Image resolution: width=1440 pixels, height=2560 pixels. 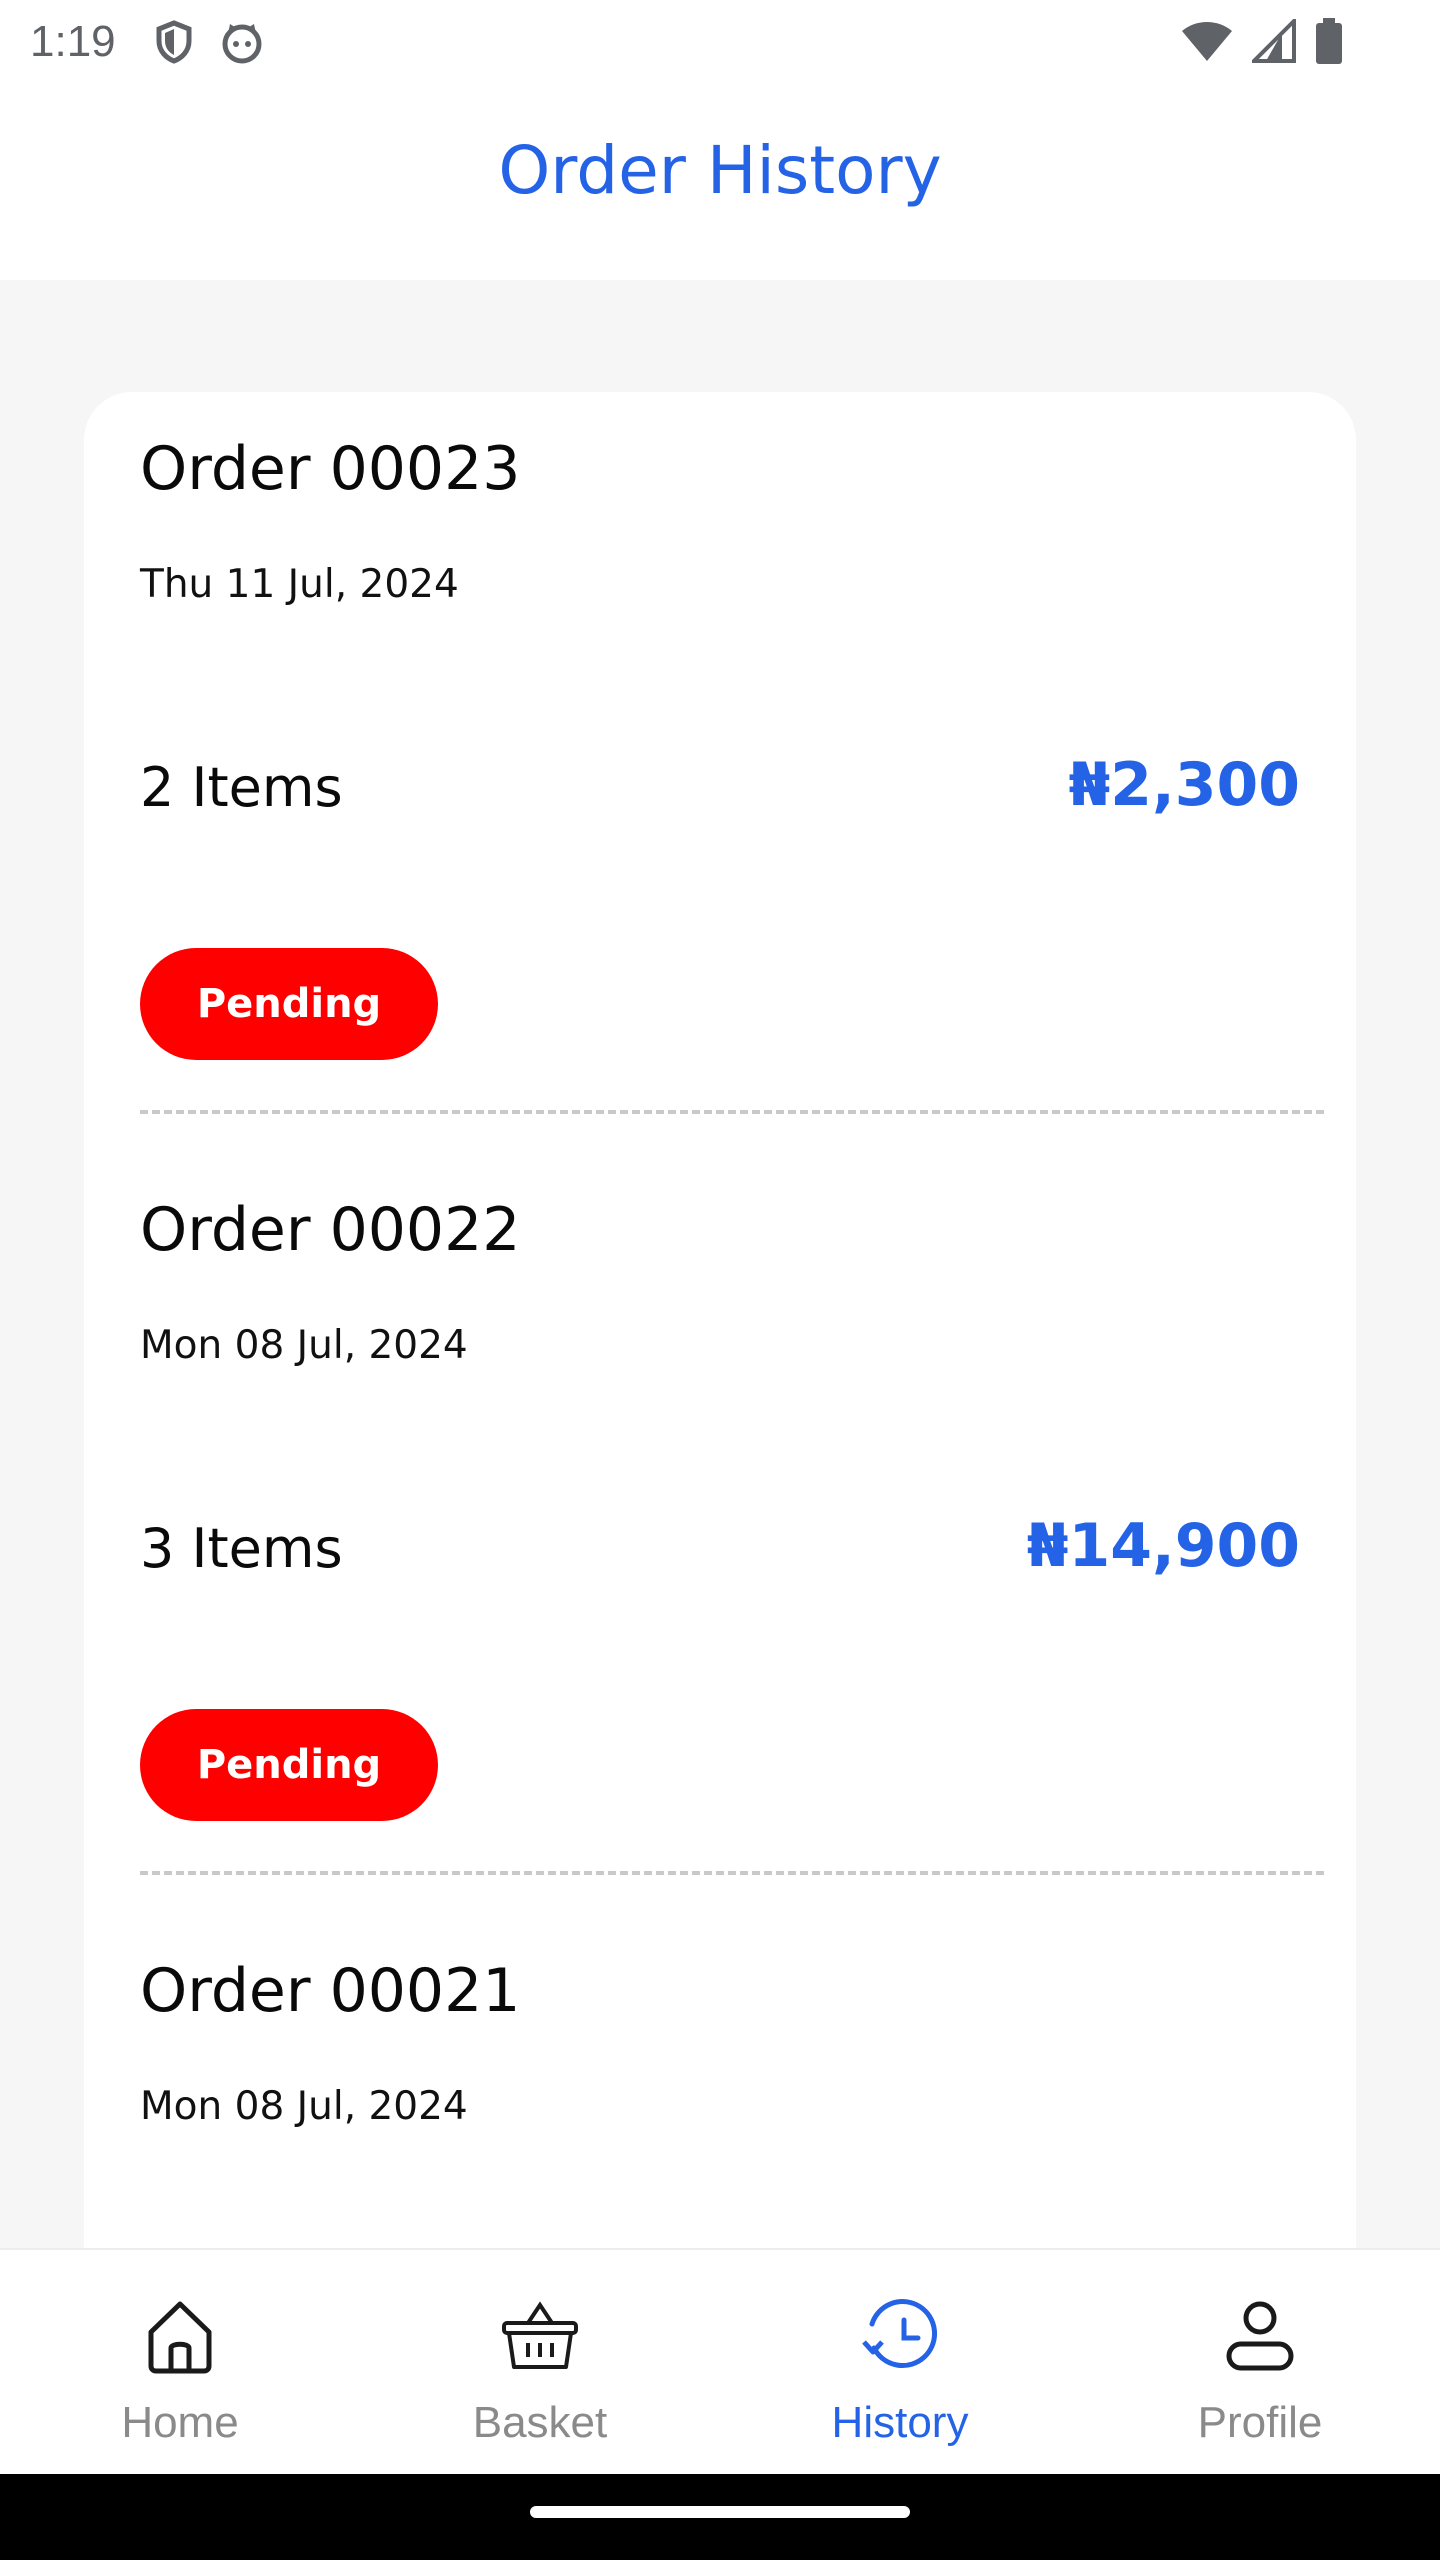 I want to click on home-gesture-handle, so click(x=720, y=2512).